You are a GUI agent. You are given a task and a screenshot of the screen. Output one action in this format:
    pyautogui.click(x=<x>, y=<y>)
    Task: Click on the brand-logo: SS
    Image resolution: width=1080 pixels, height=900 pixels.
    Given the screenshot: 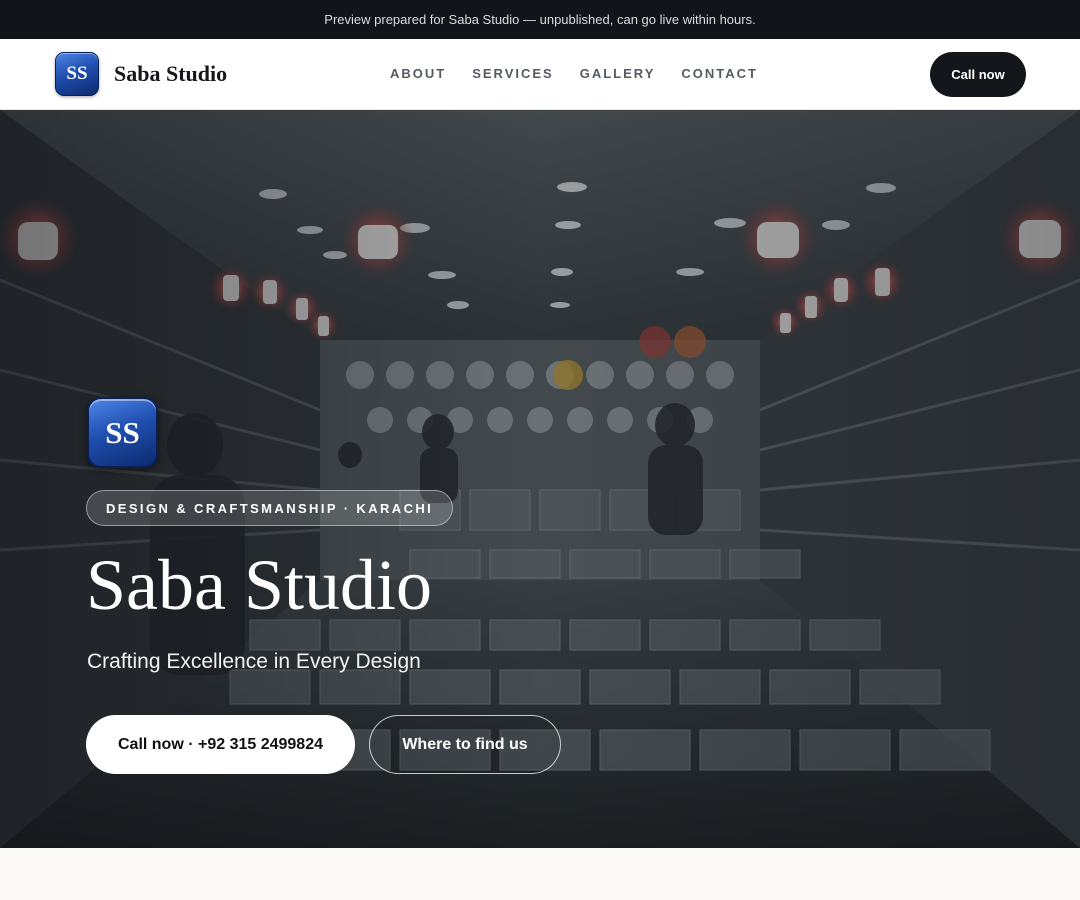 What is the action you would take?
    pyautogui.click(x=77, y=74)
    